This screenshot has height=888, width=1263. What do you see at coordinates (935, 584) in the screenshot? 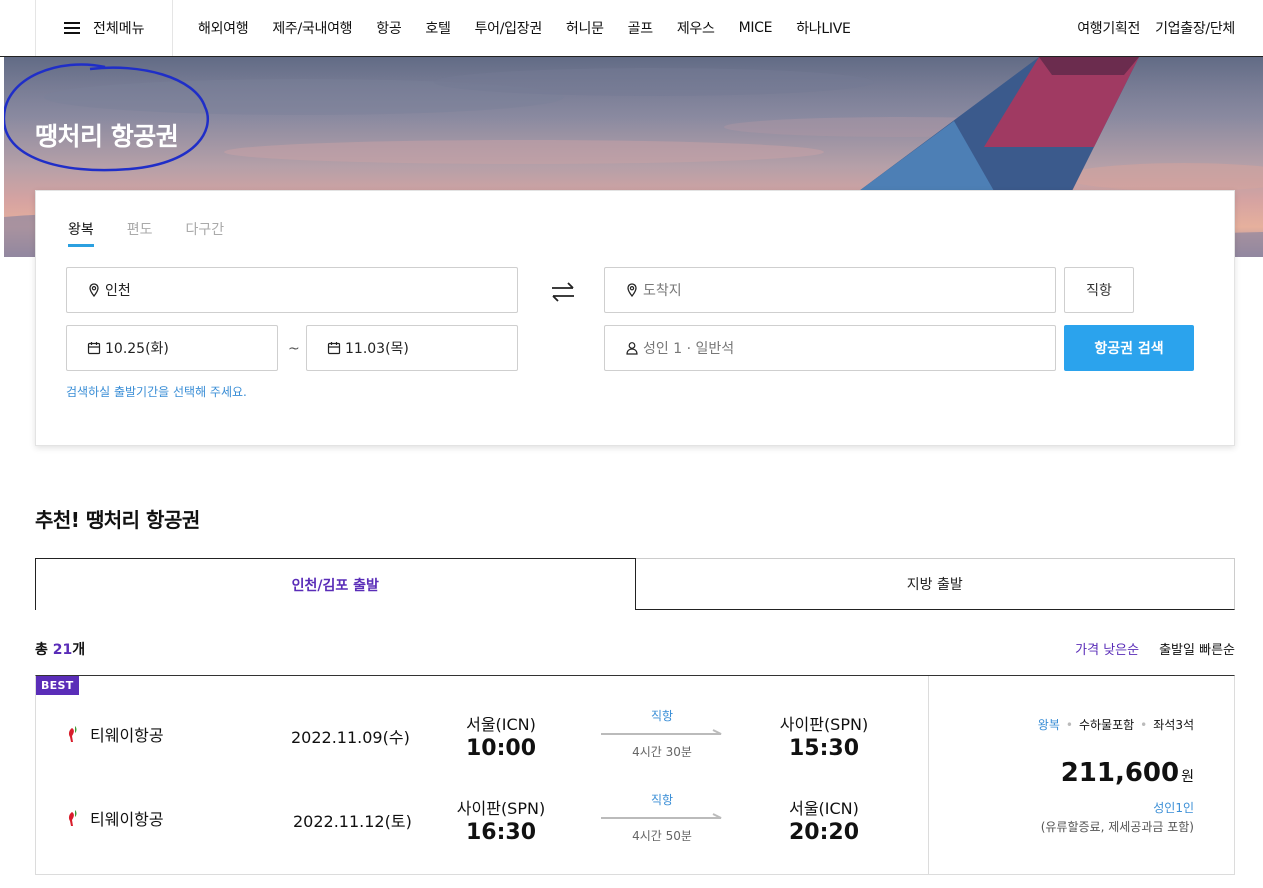
I see `tab-regional: 지방 출발` at bounding box center [935, 584].